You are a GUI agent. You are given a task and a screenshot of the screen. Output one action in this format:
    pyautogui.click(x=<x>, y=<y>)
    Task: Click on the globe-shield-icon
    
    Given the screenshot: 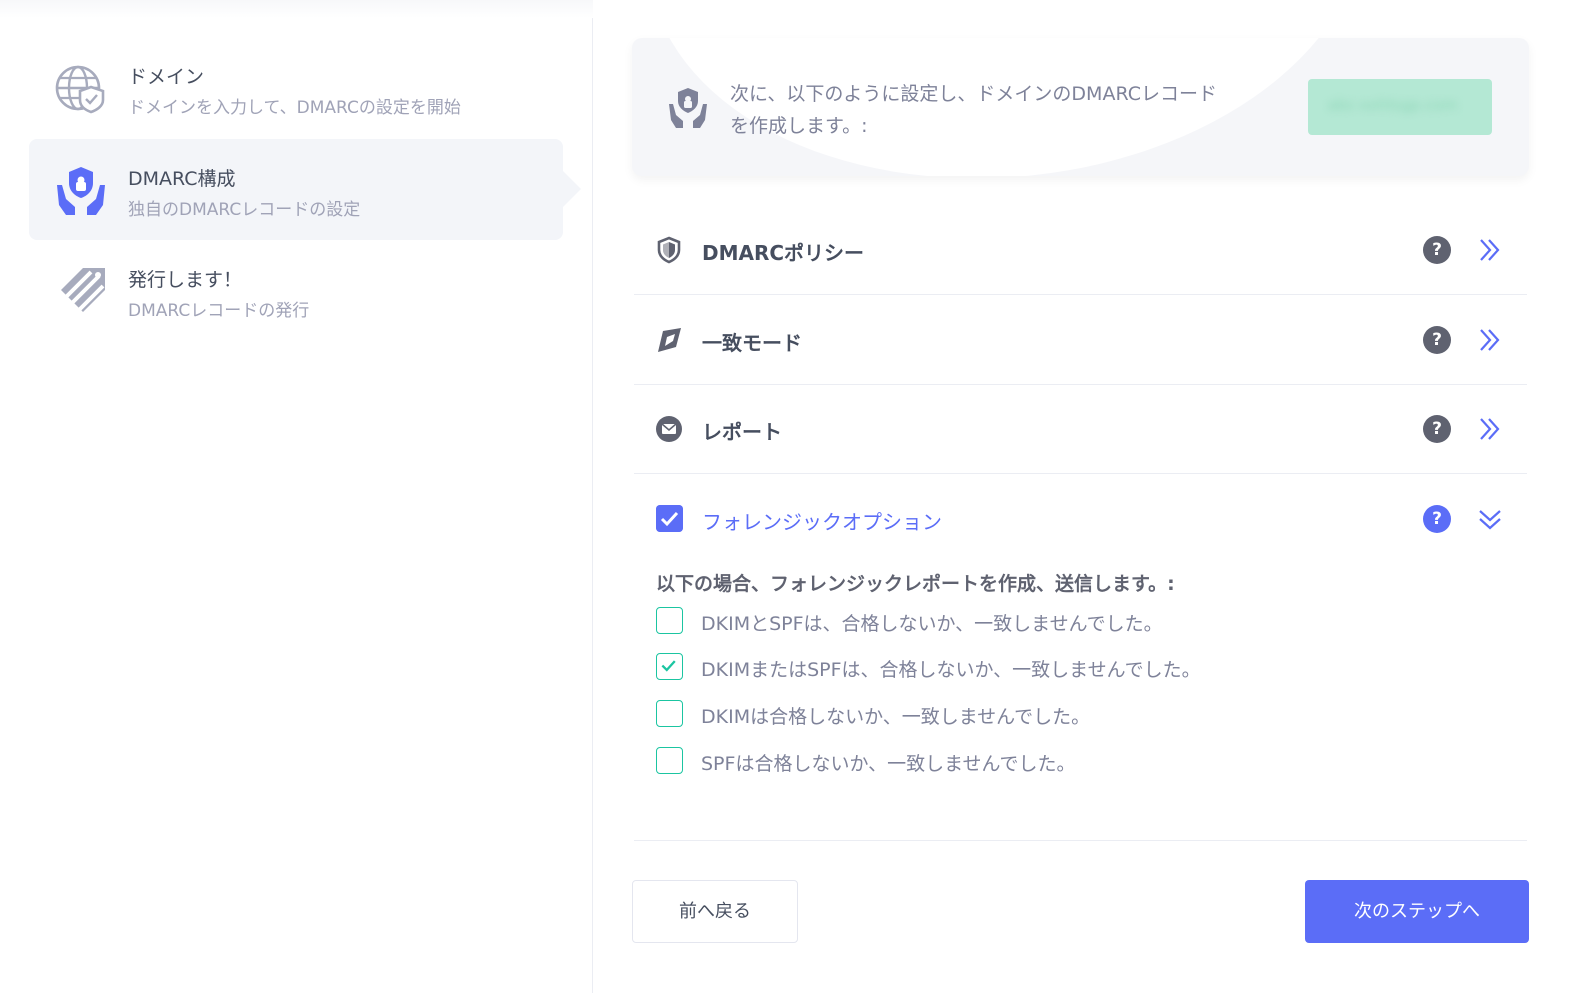 What is the action you would take?
    pyautogui.click(x=80, y=89)
    